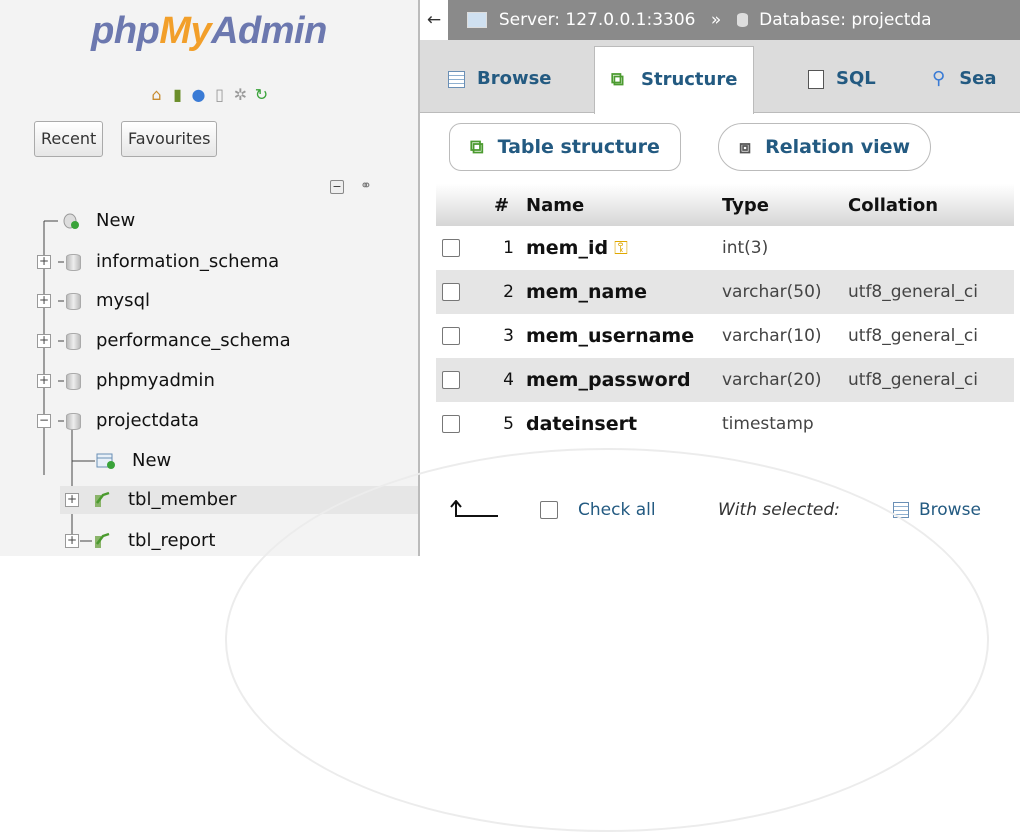 The height and width of the screenshot is (832, 1020). I want to click on column-name-cell: mem_id ⚿, so click(618, 248).